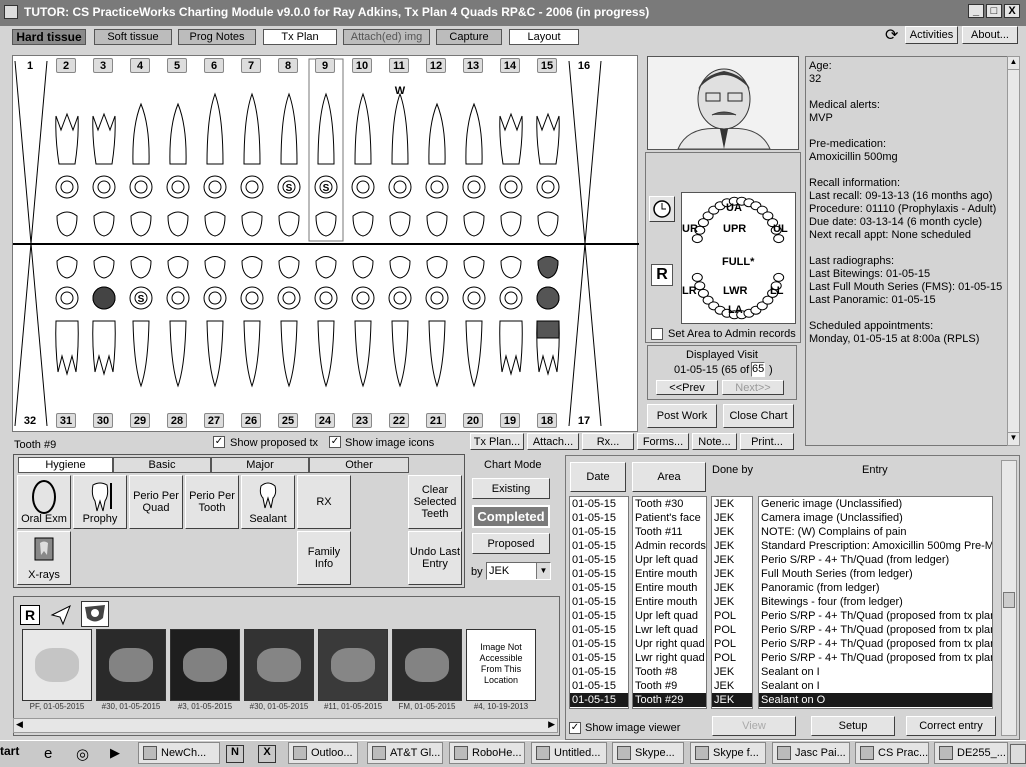 The height and width of the screenshot is (767, 1026). I want to click on ledger-scroll-thumb, so click(1009, 600).